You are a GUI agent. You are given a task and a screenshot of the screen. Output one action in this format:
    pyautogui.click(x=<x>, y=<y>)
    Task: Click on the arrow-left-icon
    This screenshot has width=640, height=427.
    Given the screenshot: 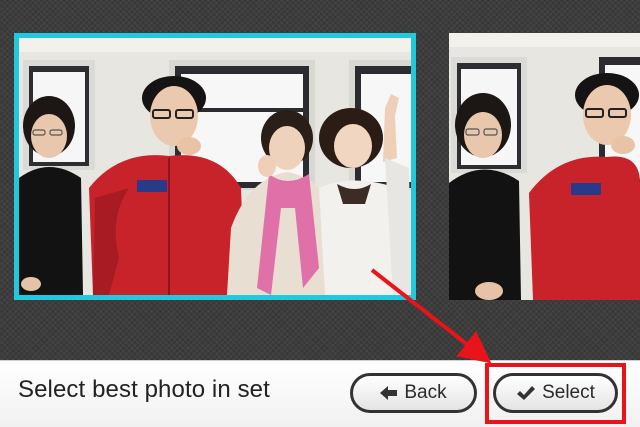 What is the action you would take?
    pyautogui.click(x=389, y=393)
    